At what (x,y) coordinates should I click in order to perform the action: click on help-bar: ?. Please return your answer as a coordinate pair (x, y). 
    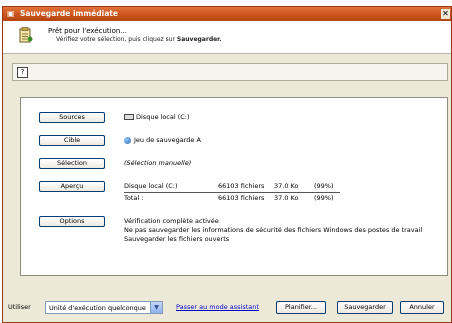
    Looking at the image, I should click on (230, 72).